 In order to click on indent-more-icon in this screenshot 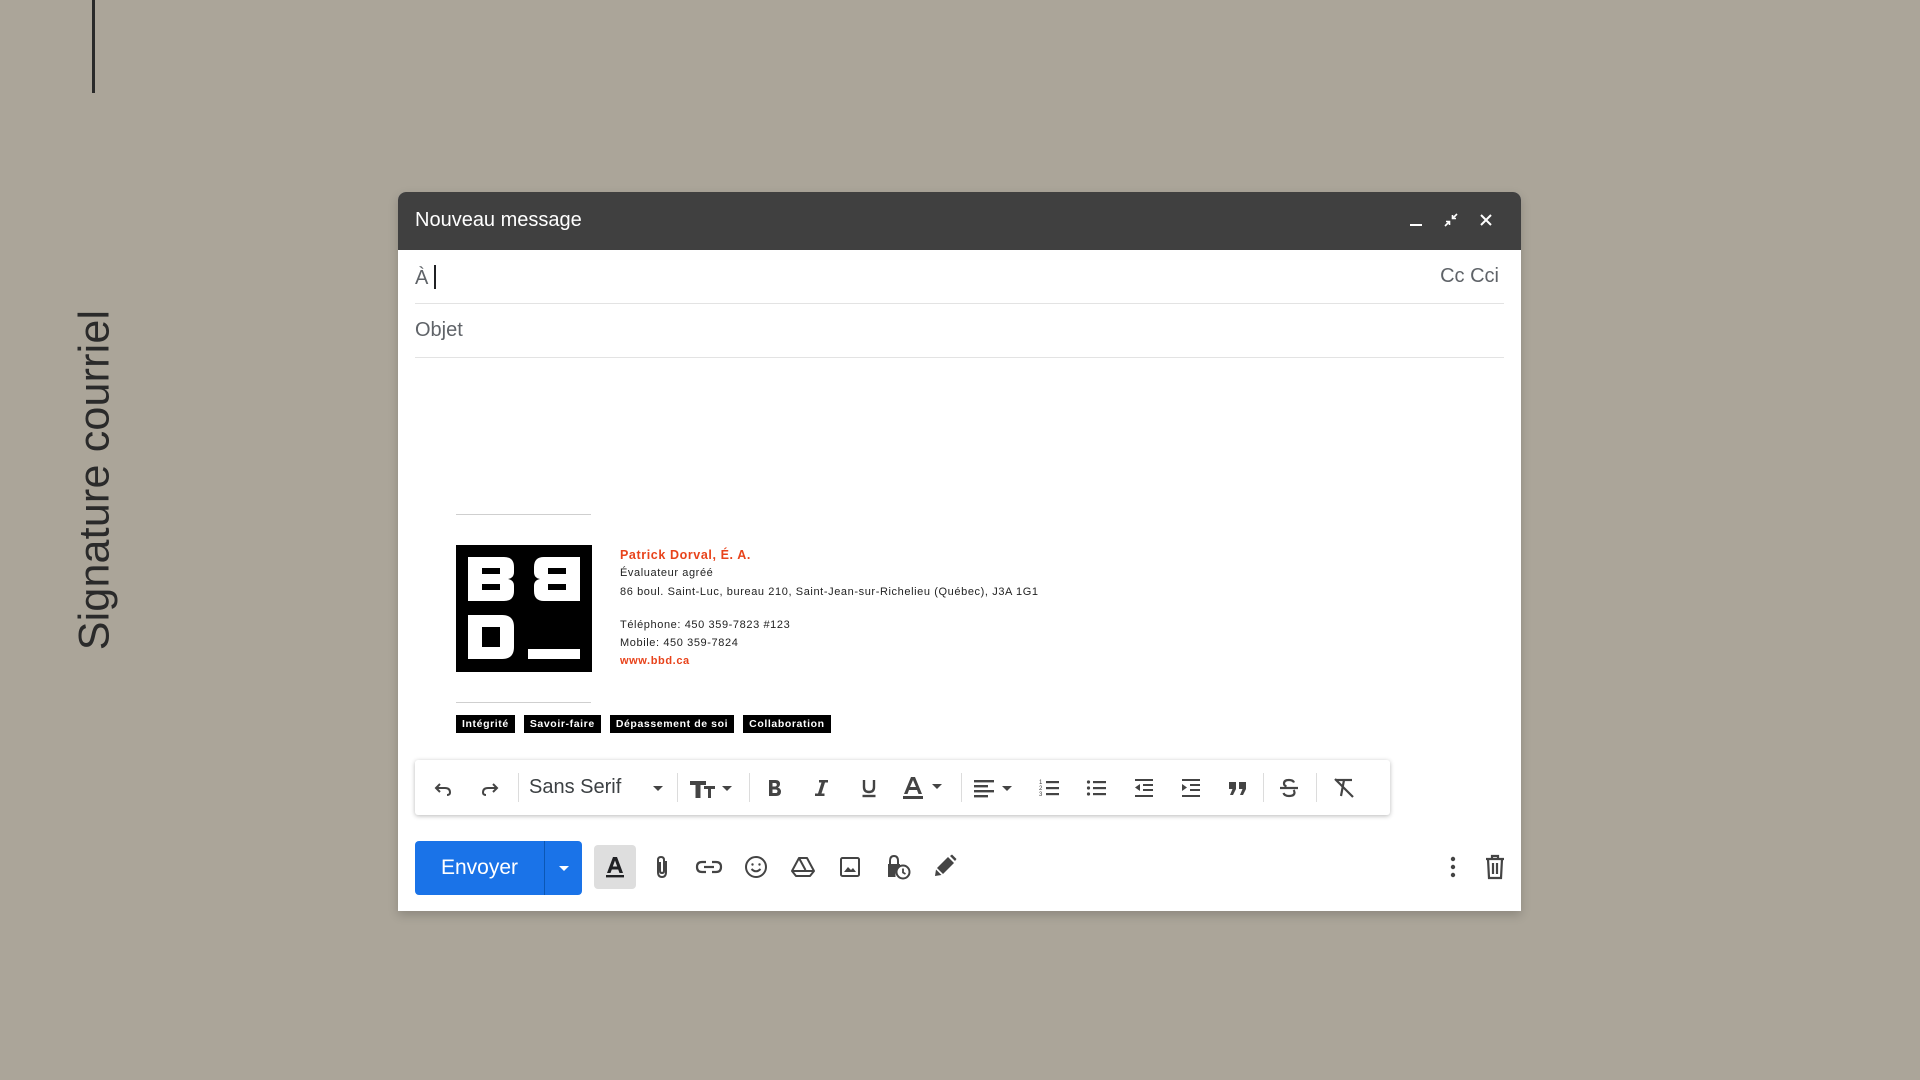, I will do `click(1191, 787)`.